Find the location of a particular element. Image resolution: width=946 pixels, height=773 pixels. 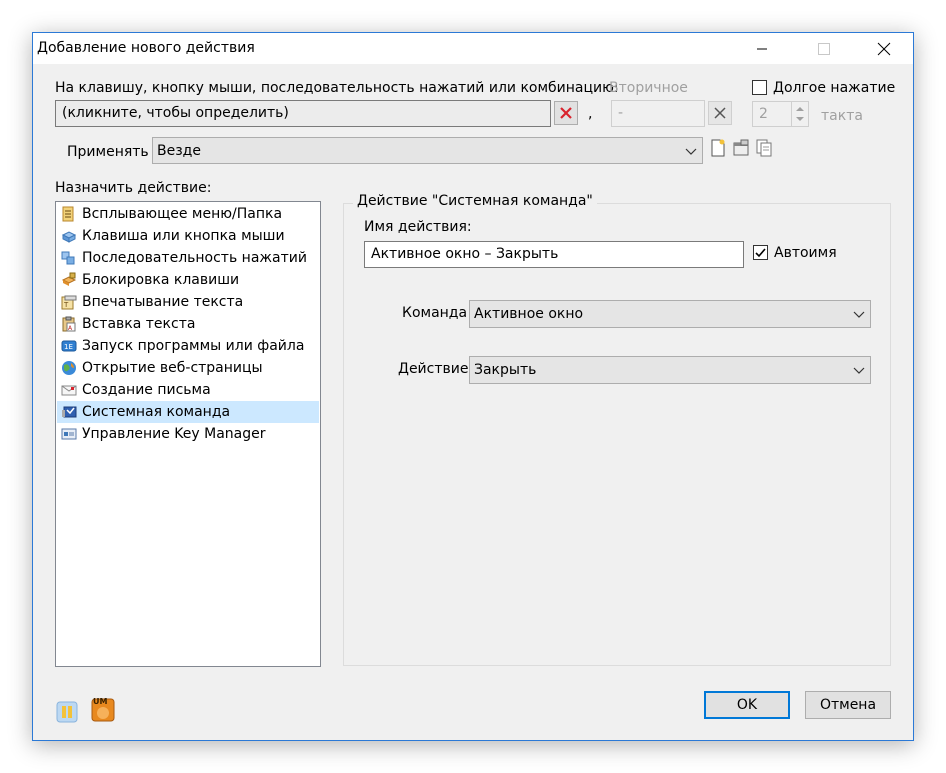

autoname-label: Автоимя is located at coordinates (805, 253).